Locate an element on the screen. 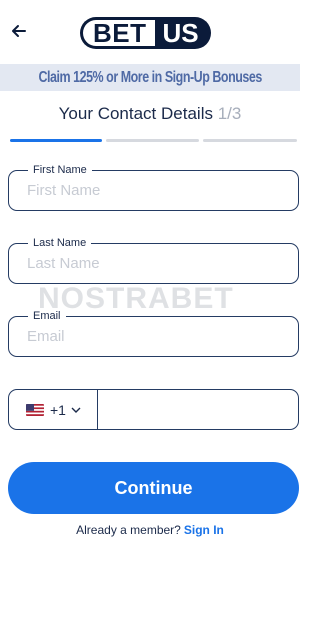 The width and height of the screenshot is (320, 617). sign-in-prompt: Already a member? Sign In is located at coordinates (150, 530).